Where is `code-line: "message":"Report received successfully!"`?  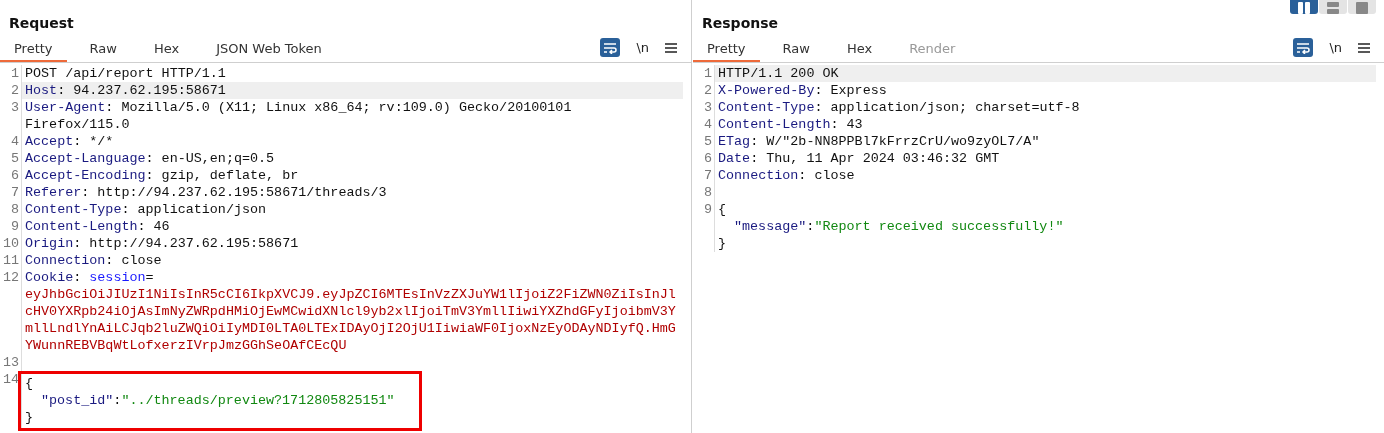 code-line: "message":"Report received successfully!" is located at coordinates (899, 226).